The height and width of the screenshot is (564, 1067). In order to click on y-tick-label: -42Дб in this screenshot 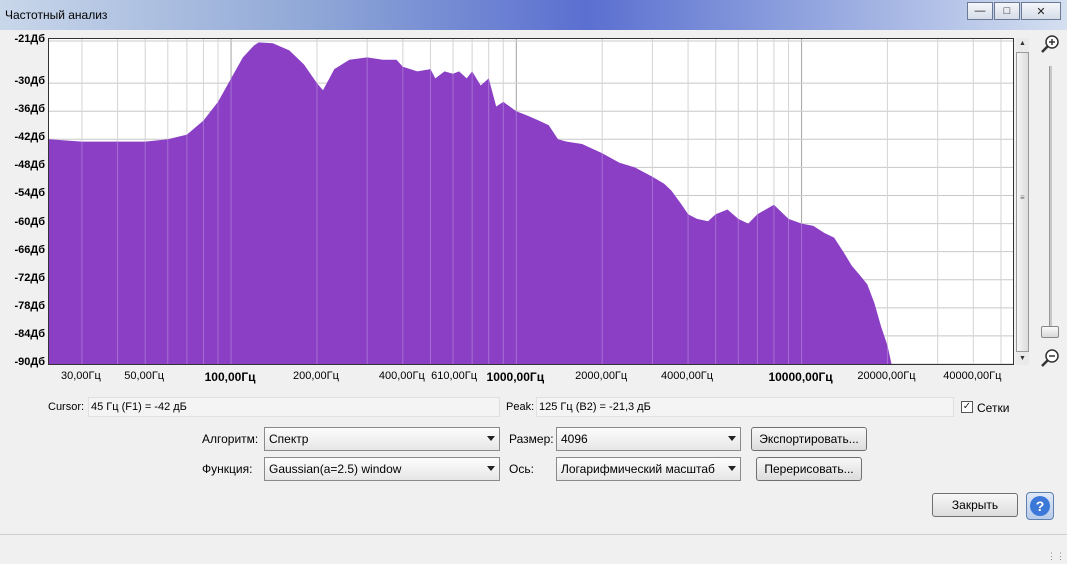, I will do `click(29, 137)`.